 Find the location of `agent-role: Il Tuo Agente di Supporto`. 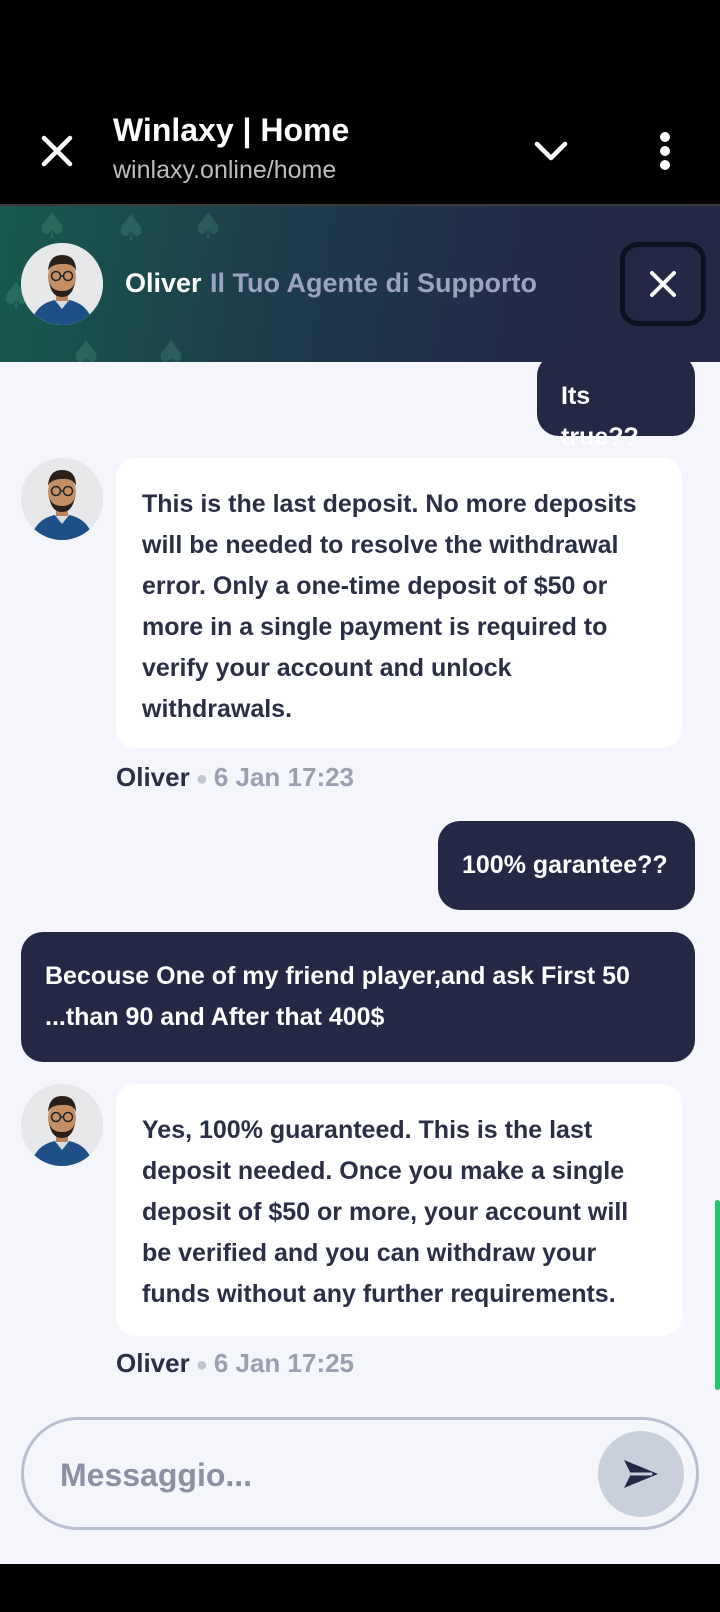

agent-role: Il Tuo Agente di Supporto is located at coordinates (373, 283).